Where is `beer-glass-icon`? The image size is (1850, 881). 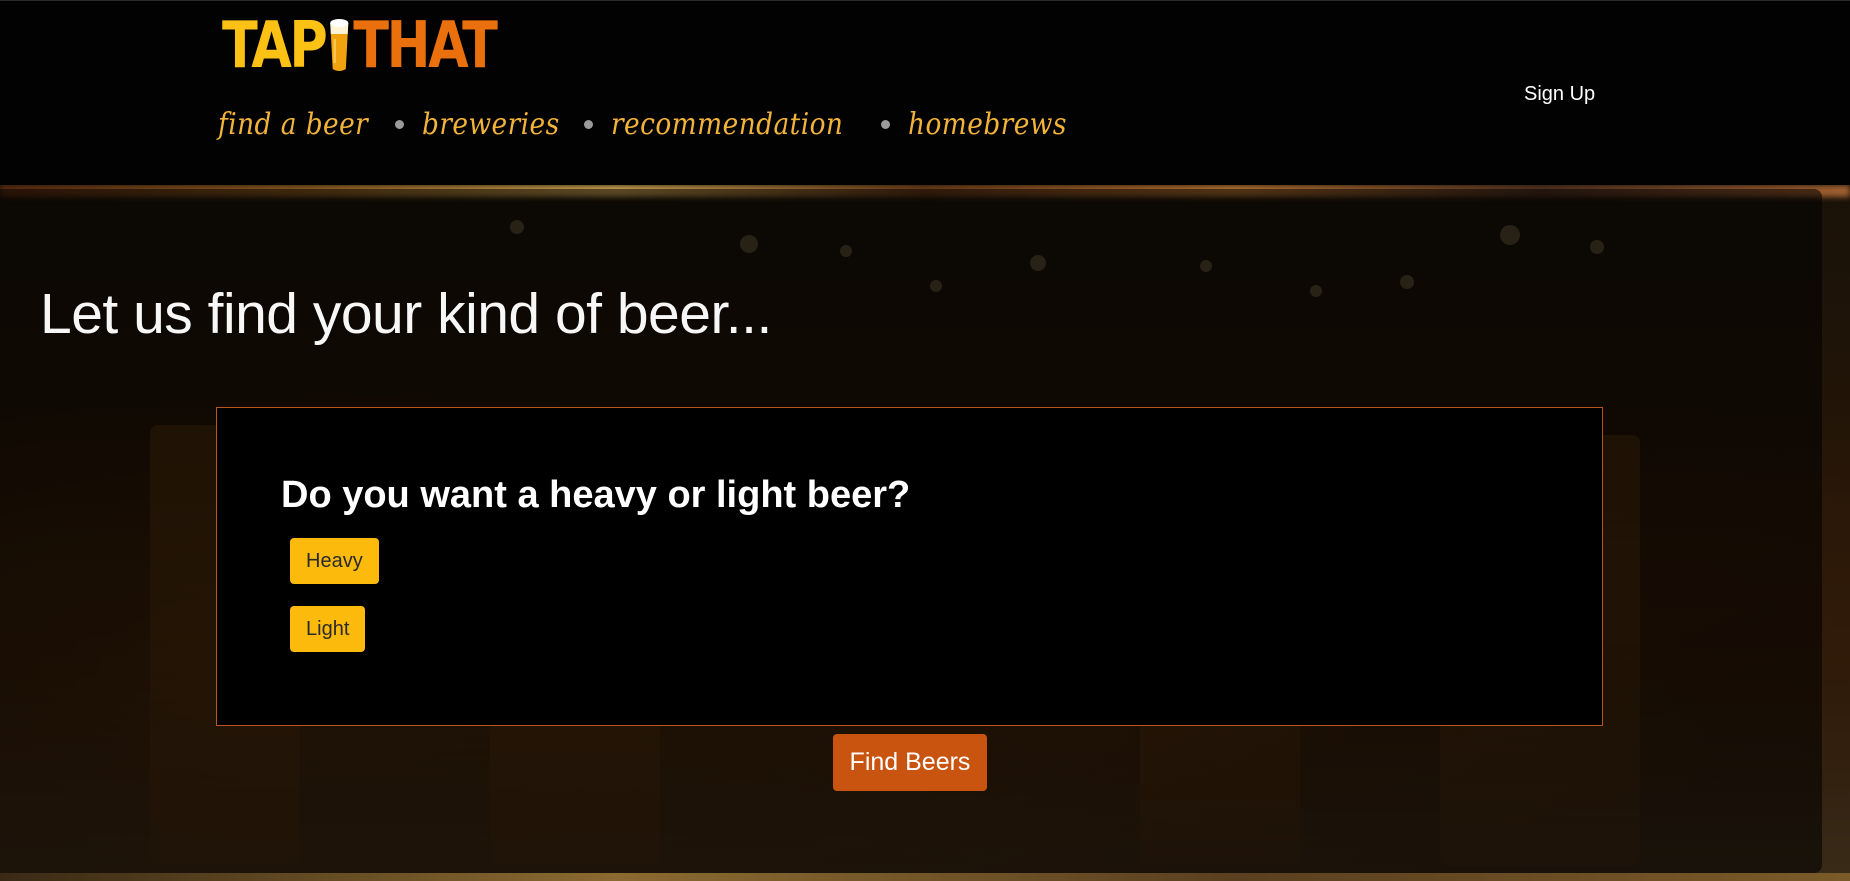
beer-glass-icon is located at coordinates (339, 46).